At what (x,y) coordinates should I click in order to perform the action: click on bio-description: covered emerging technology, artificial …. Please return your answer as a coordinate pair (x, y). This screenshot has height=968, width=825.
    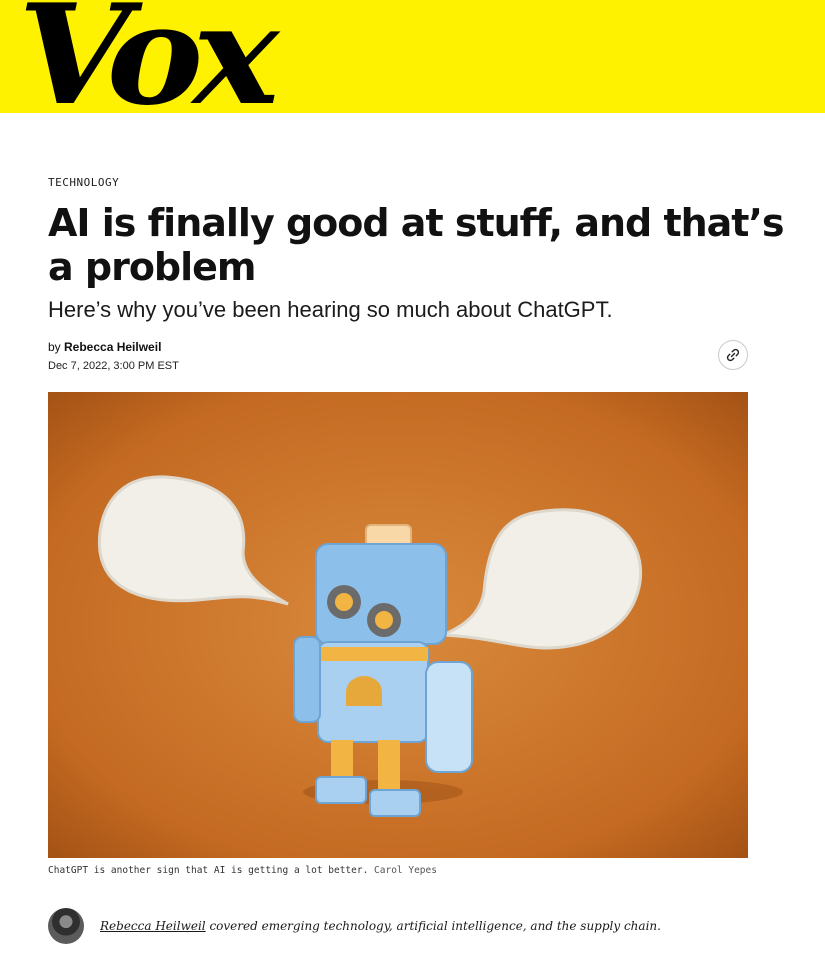
    Looking at the image, I should click on (433, 926).